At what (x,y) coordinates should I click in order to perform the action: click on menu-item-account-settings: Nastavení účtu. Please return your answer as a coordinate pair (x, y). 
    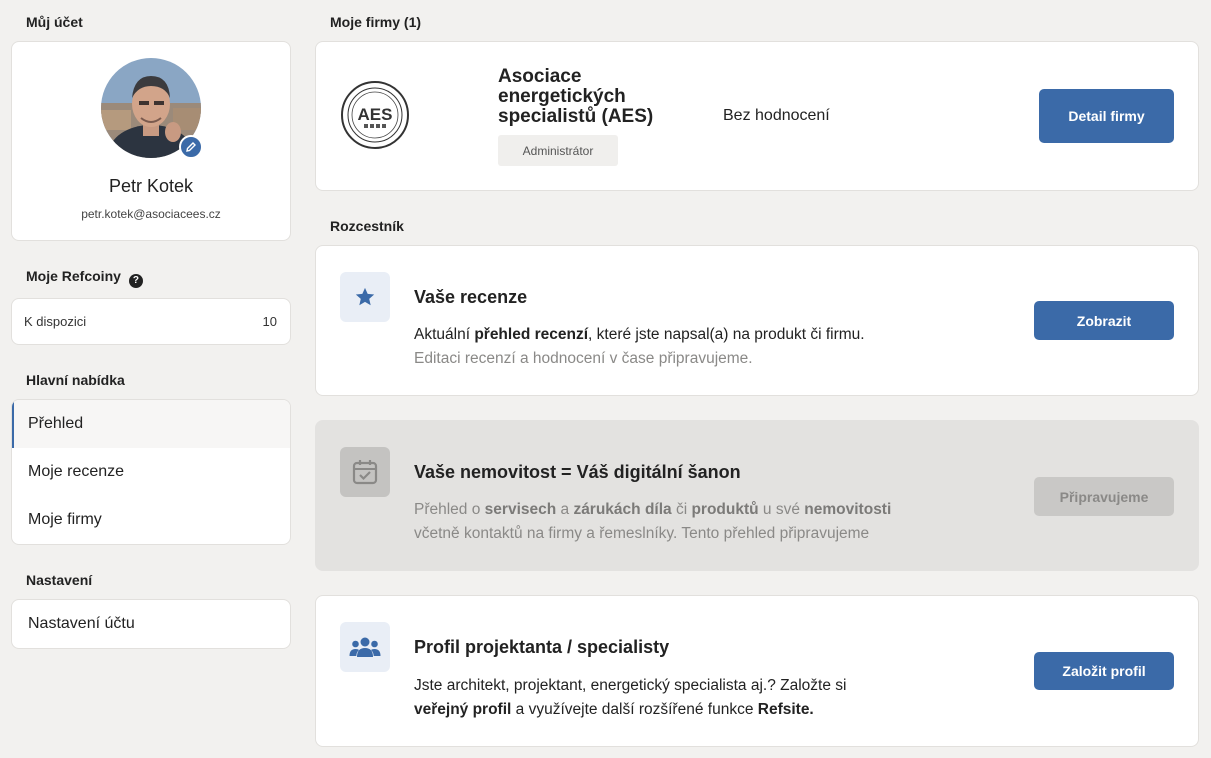
    Looking at the image, I should click on (81, 624).